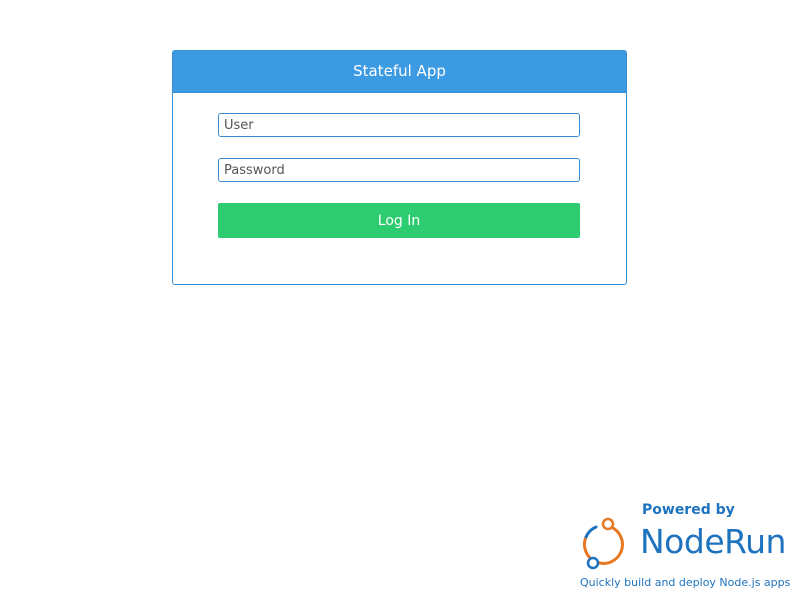 The height and width of the screenshot is (600, 800). Describe the element at coordinates (685, 582) in the screenshot. I see `tagline: Quickly build and deploy Node.js apps` at that location.